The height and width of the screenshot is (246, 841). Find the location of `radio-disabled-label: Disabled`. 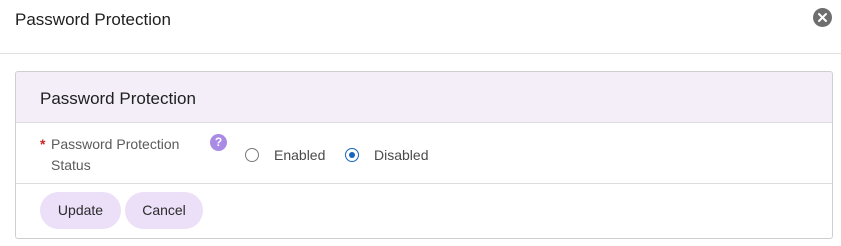

radio-disabled-label: Disabled is located at coordinates (401, 155).